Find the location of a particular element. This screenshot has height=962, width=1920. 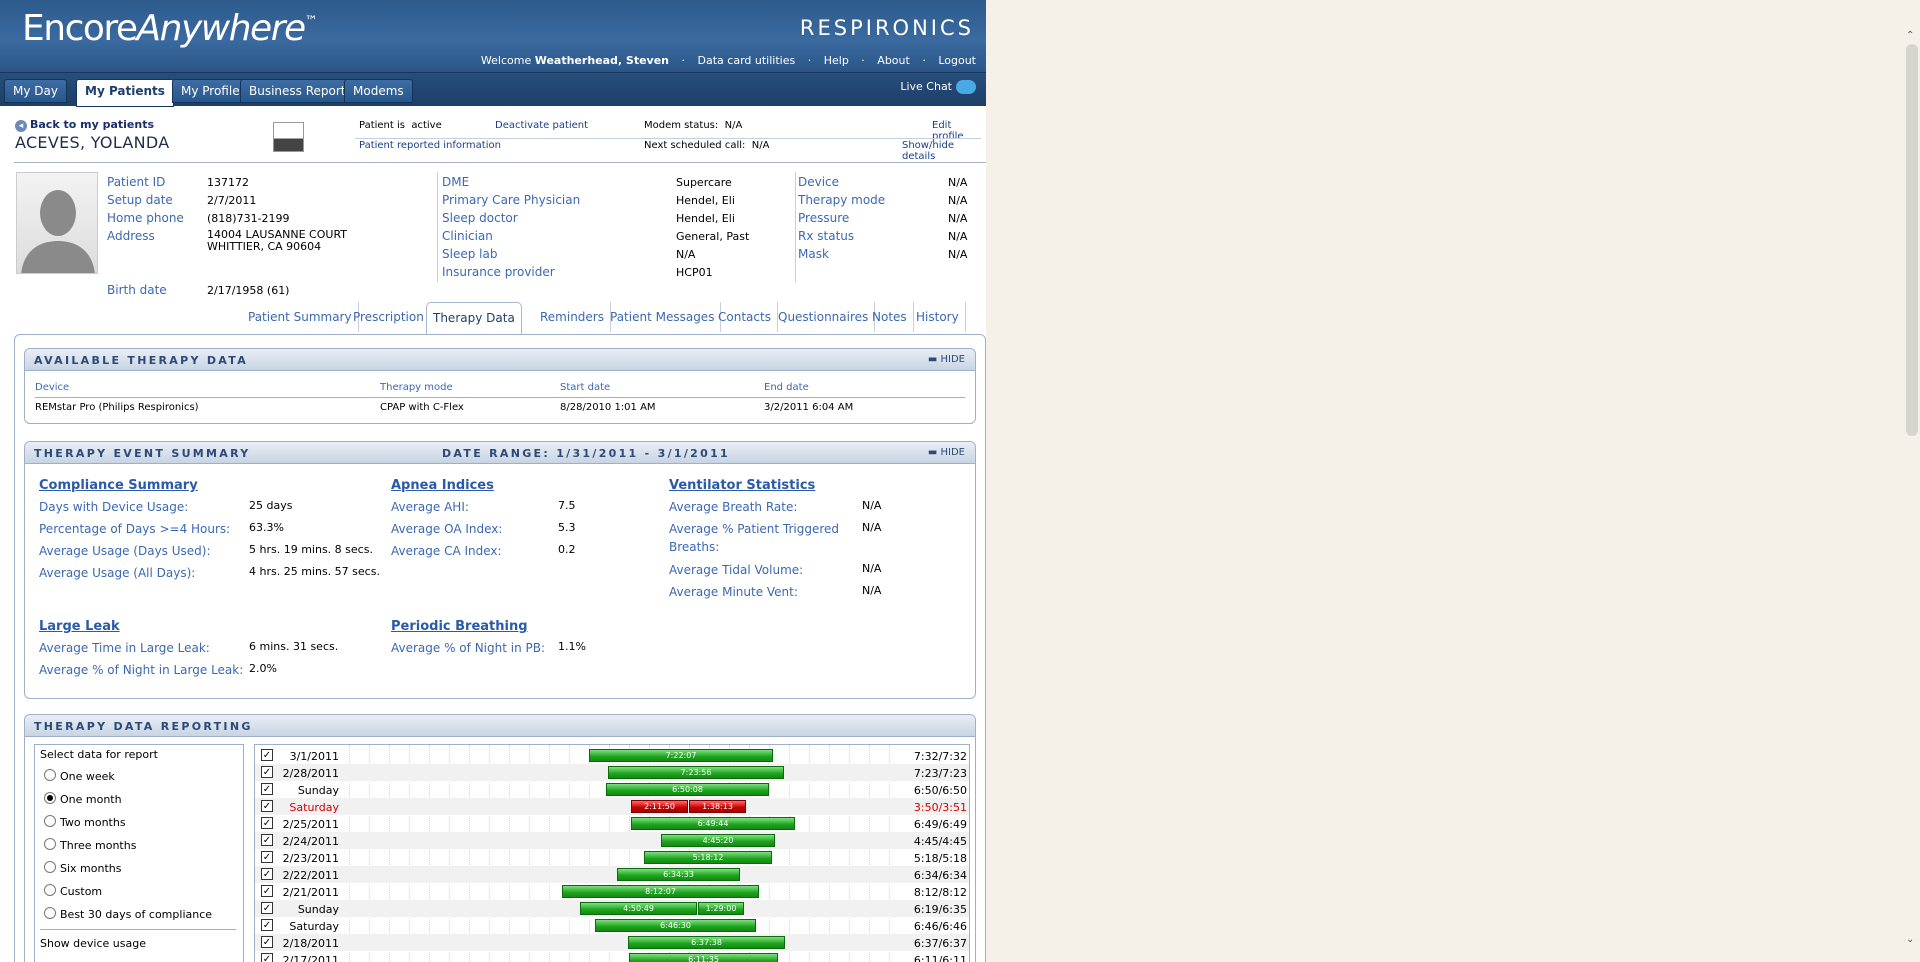

usage-bar: 4:45:20 is located at coordinates (718, 840).